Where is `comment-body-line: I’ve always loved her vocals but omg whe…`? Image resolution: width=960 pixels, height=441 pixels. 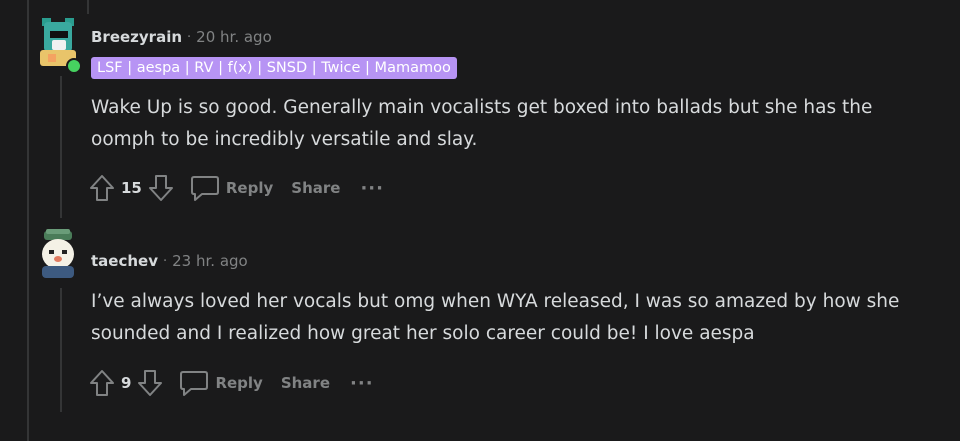
comment-body-line: I’ve always loved her vocals but omg whe… is located at coordinates (495, 301).